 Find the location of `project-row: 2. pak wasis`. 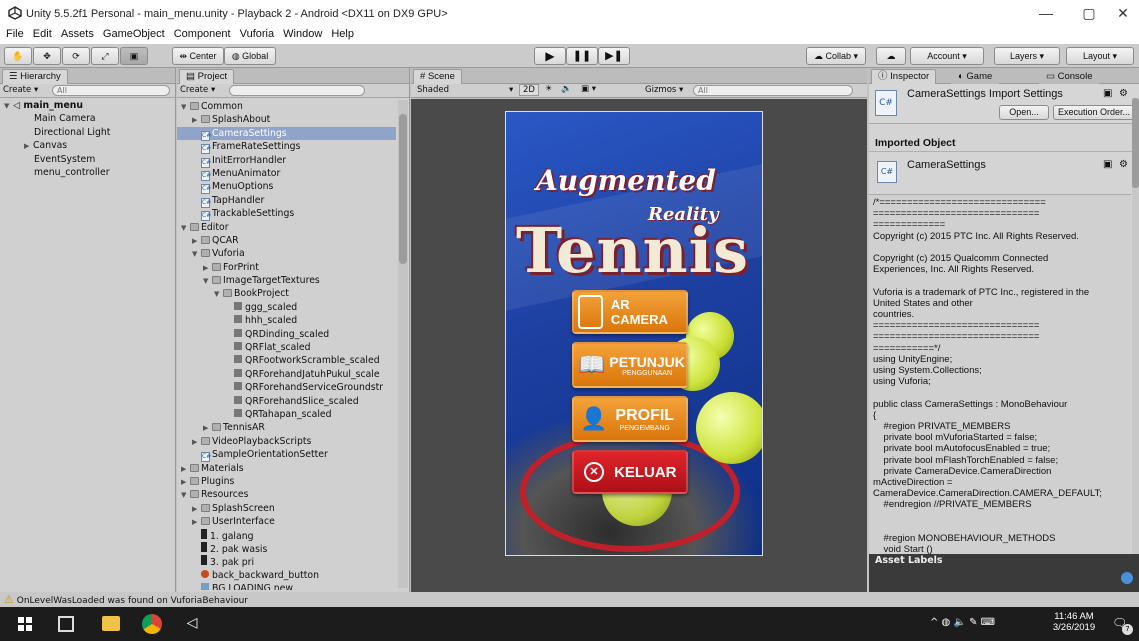

project-row: 2. pak wasis is located at coordinates (286, 548).